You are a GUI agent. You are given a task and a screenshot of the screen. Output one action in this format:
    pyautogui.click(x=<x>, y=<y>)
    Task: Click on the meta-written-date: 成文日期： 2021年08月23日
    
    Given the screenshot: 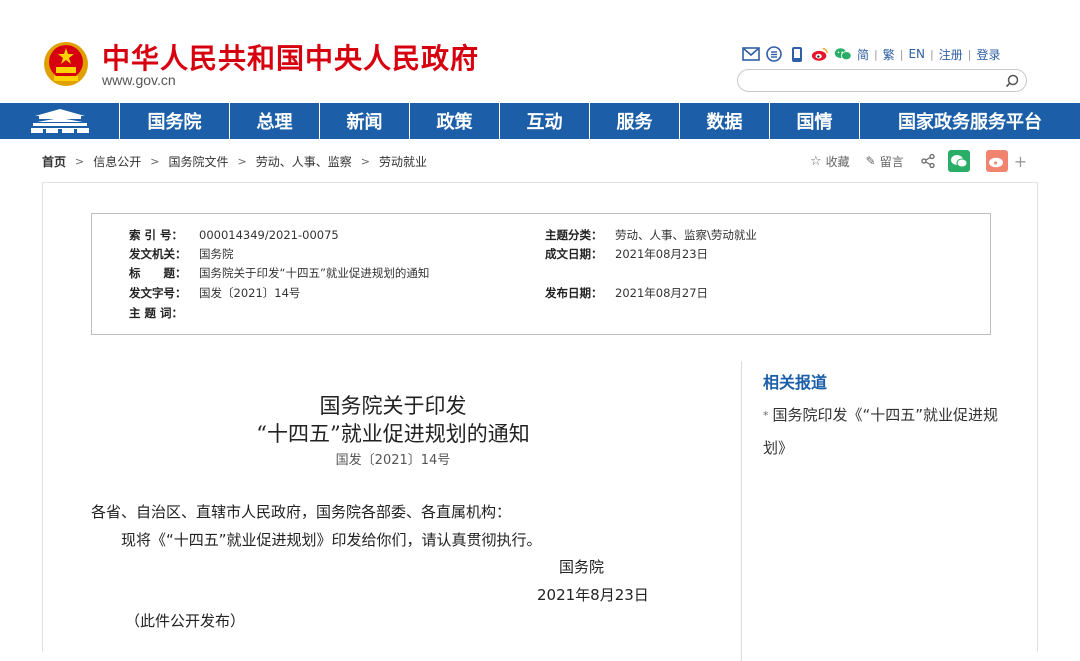 What is the action you would take?
    pyautogui.click(x=627, y=254)
    